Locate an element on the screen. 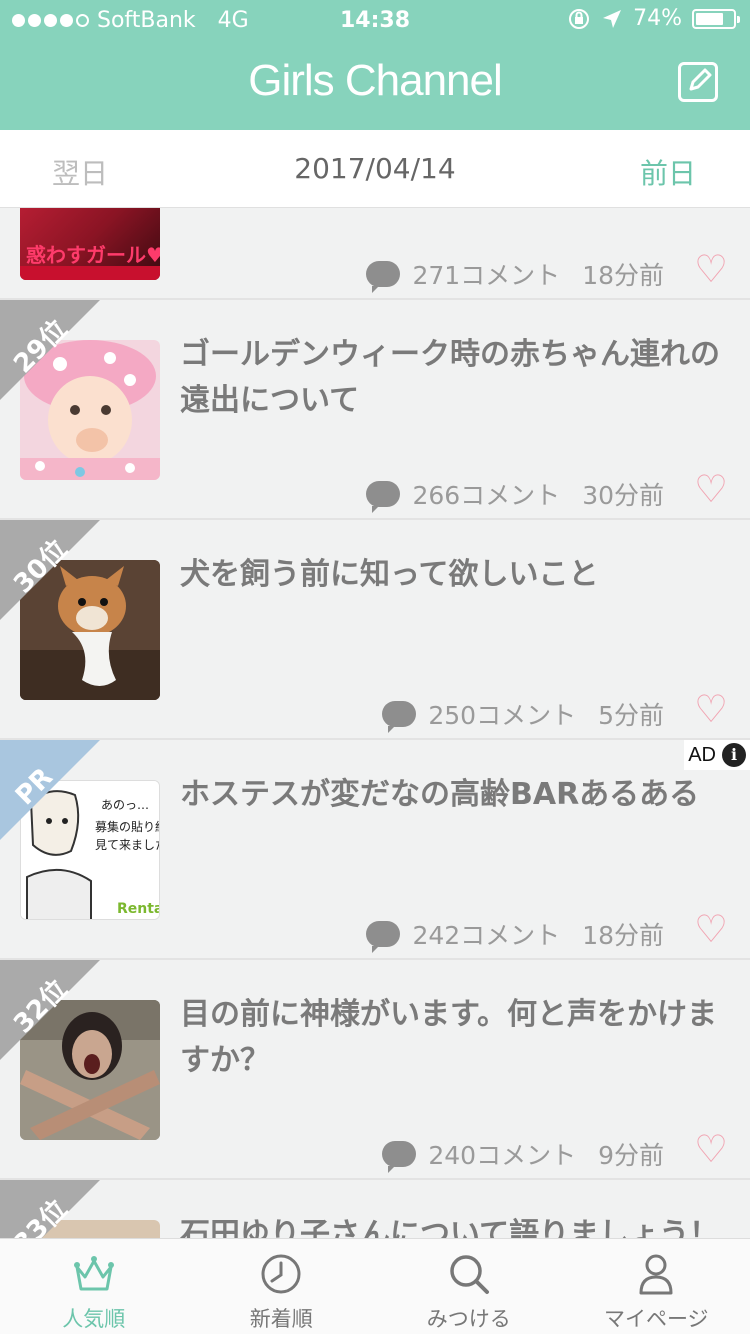 The width and height of the screenshot is (750, 1334). topic-meta: 266コメント 30分前 is located at coordinates (515, 494).